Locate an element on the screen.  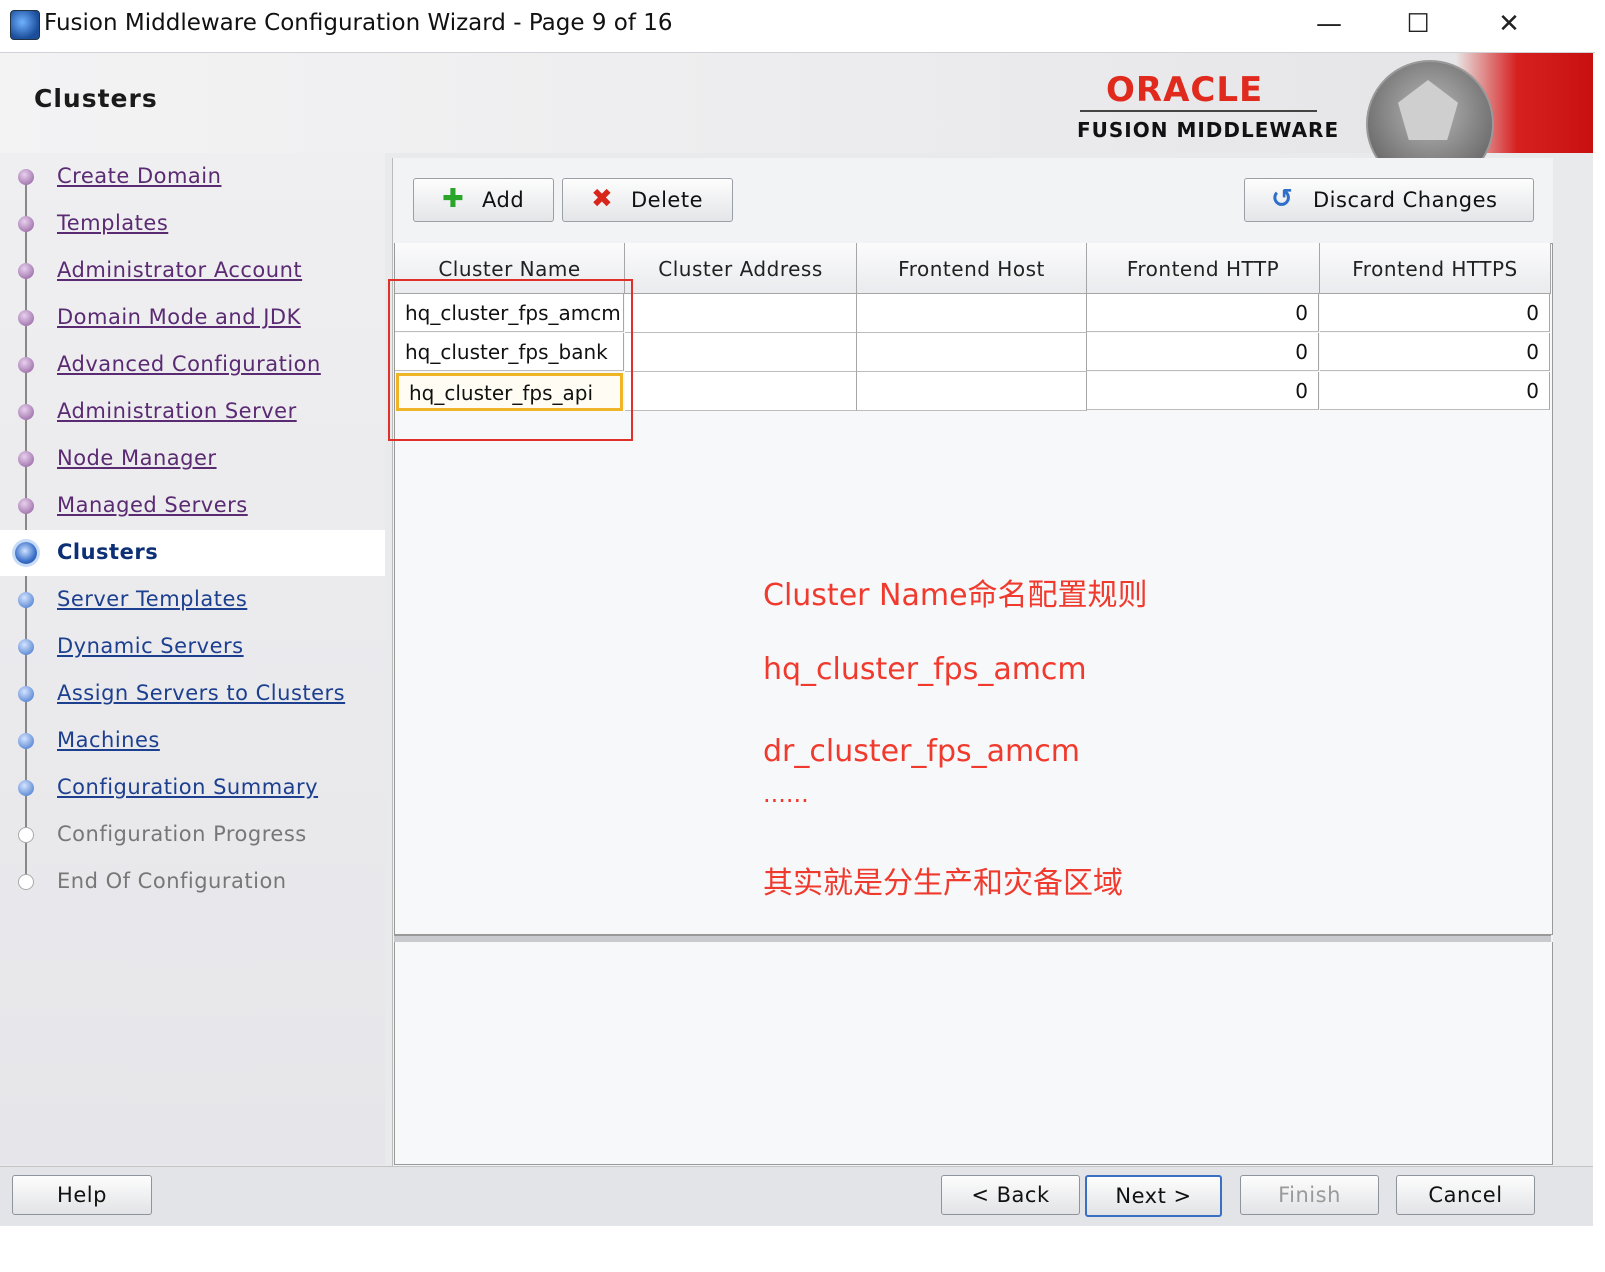
annotation-example-hq: hq_cluster_fps_amcm is located at coordinates (925, 669).